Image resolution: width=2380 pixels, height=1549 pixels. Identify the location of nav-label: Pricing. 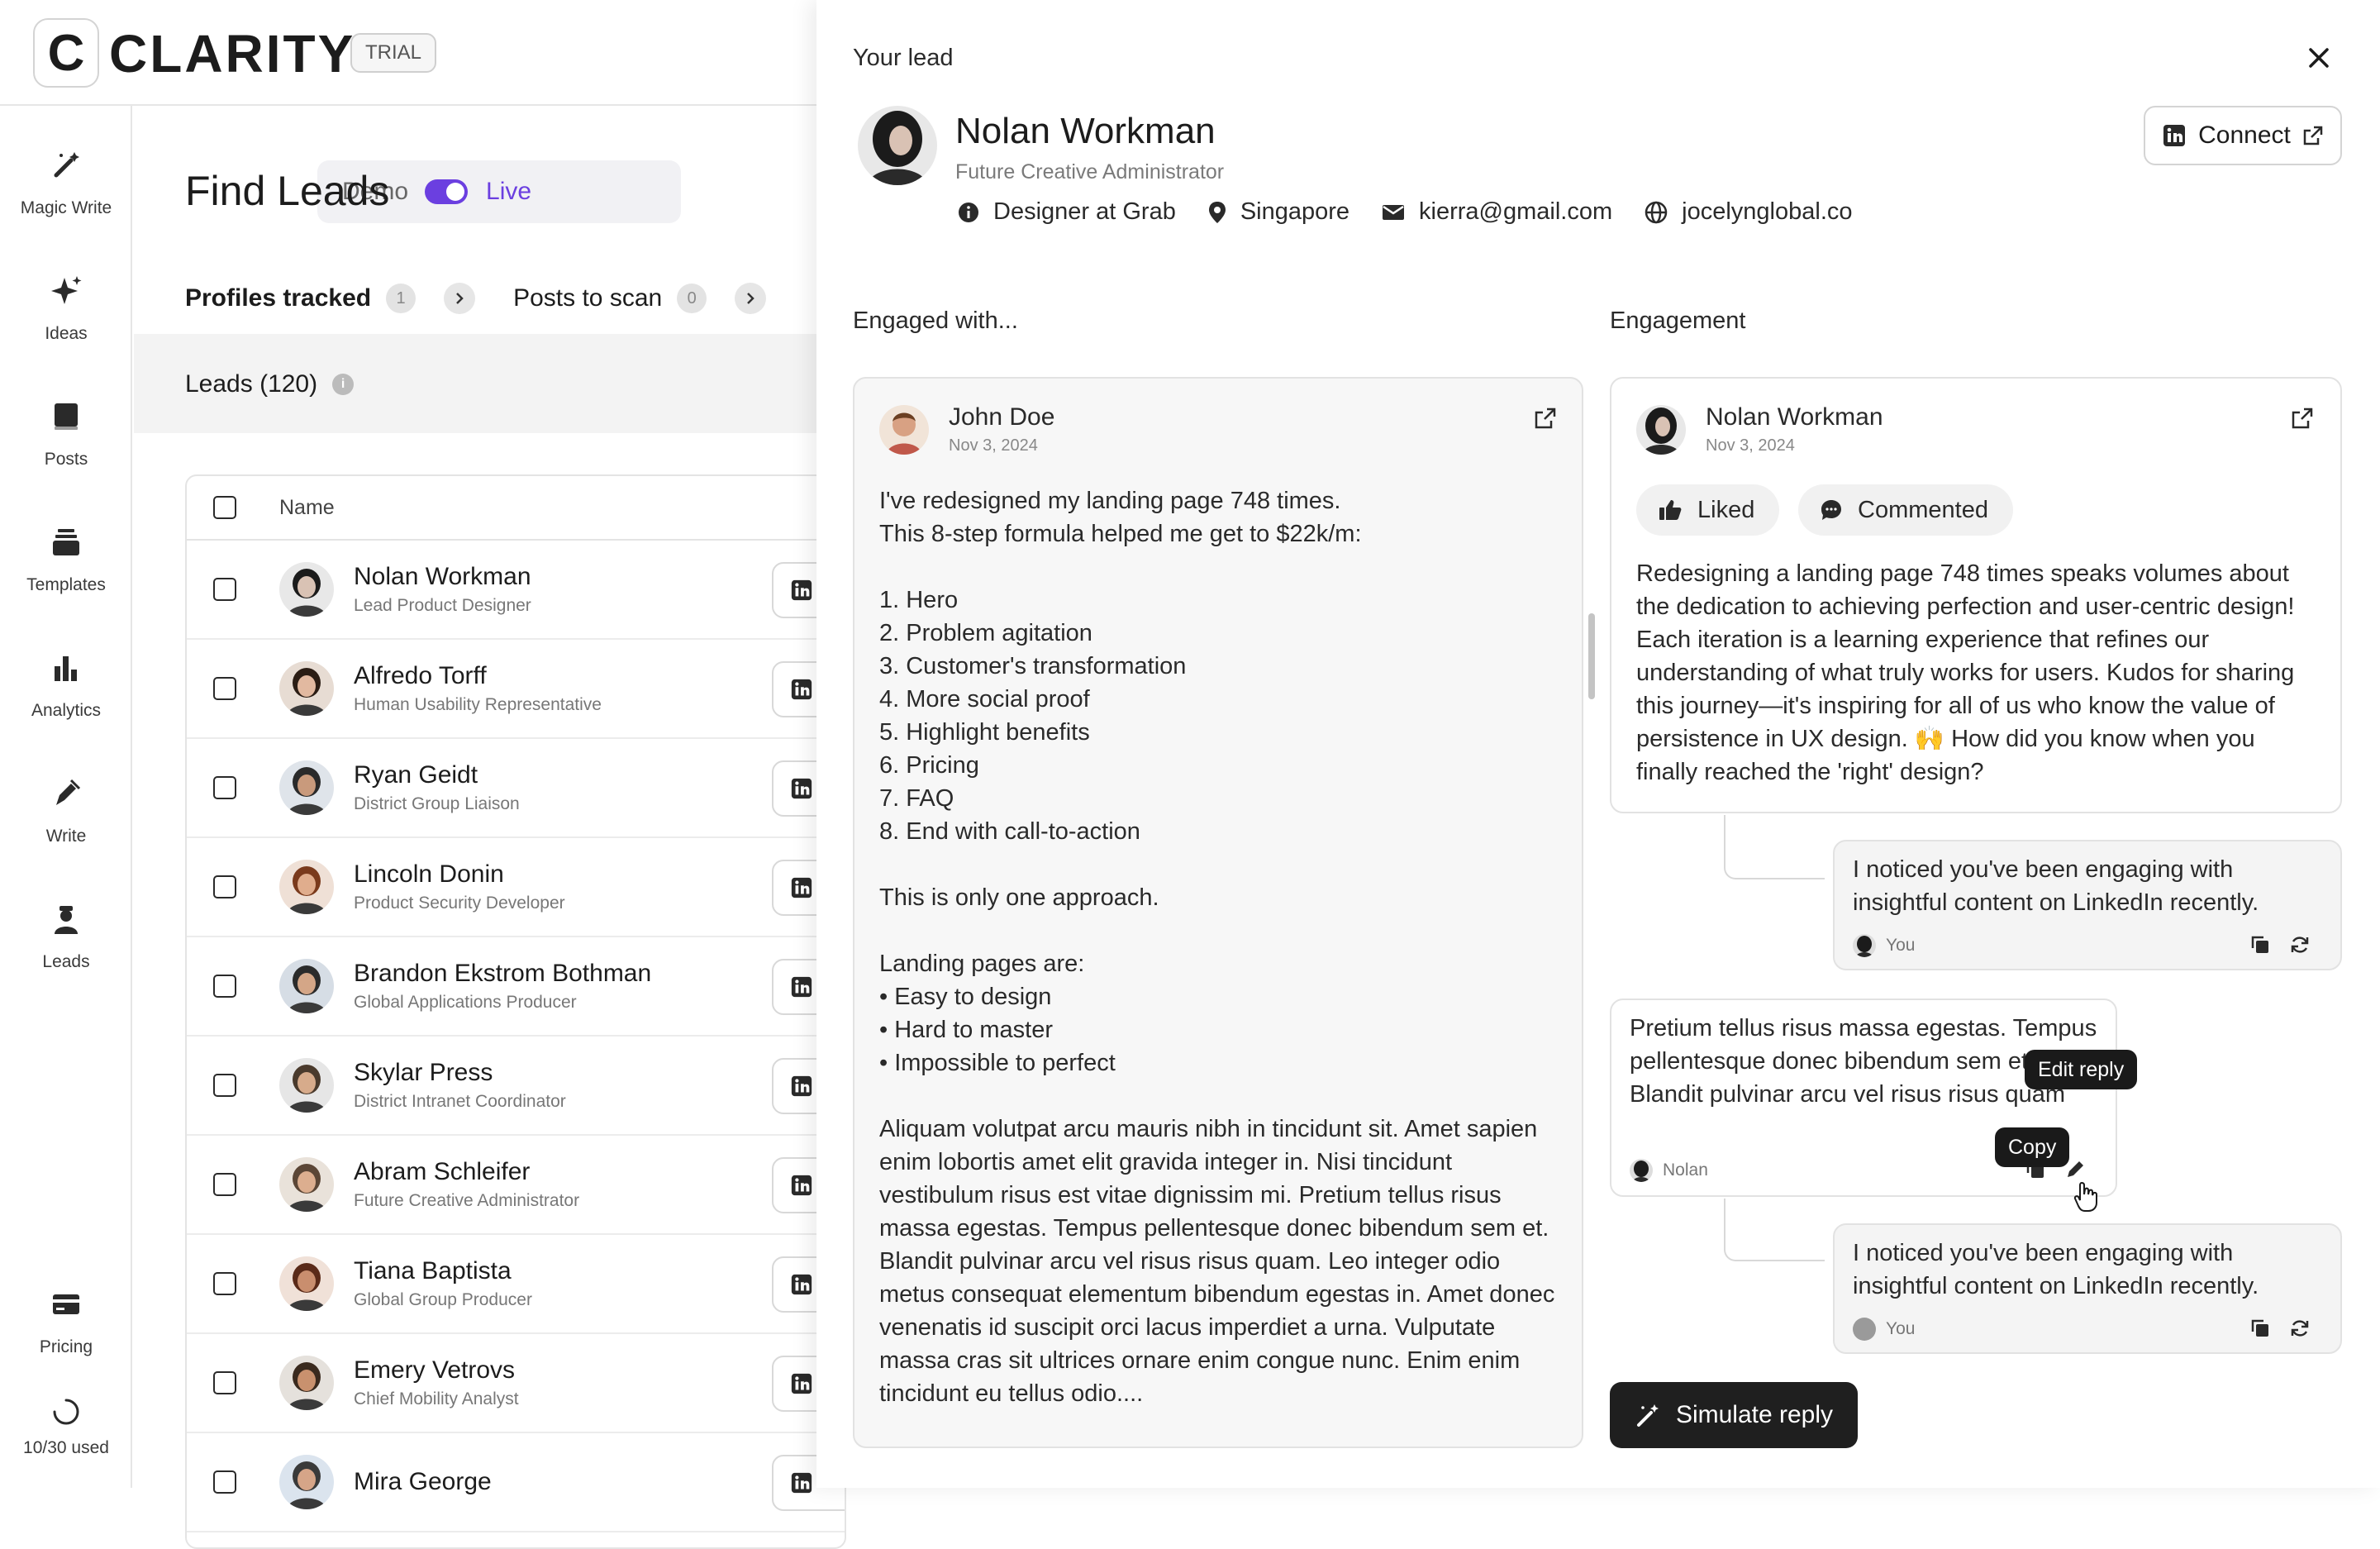
(66, 1346).